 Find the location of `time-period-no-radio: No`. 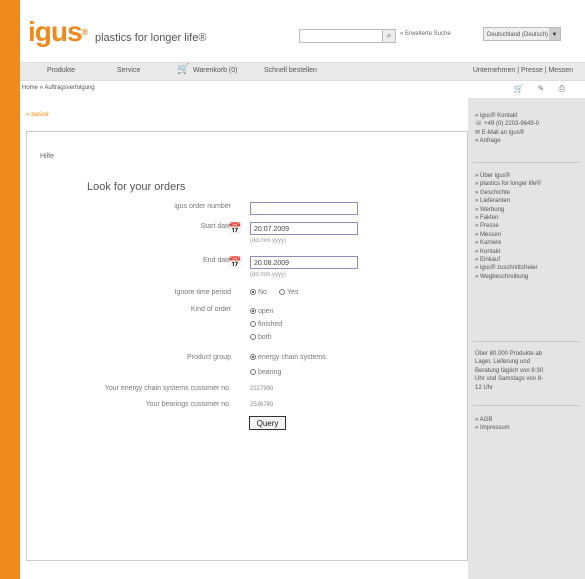

time-period-no-radio: No is located at coordinates (258, 292).